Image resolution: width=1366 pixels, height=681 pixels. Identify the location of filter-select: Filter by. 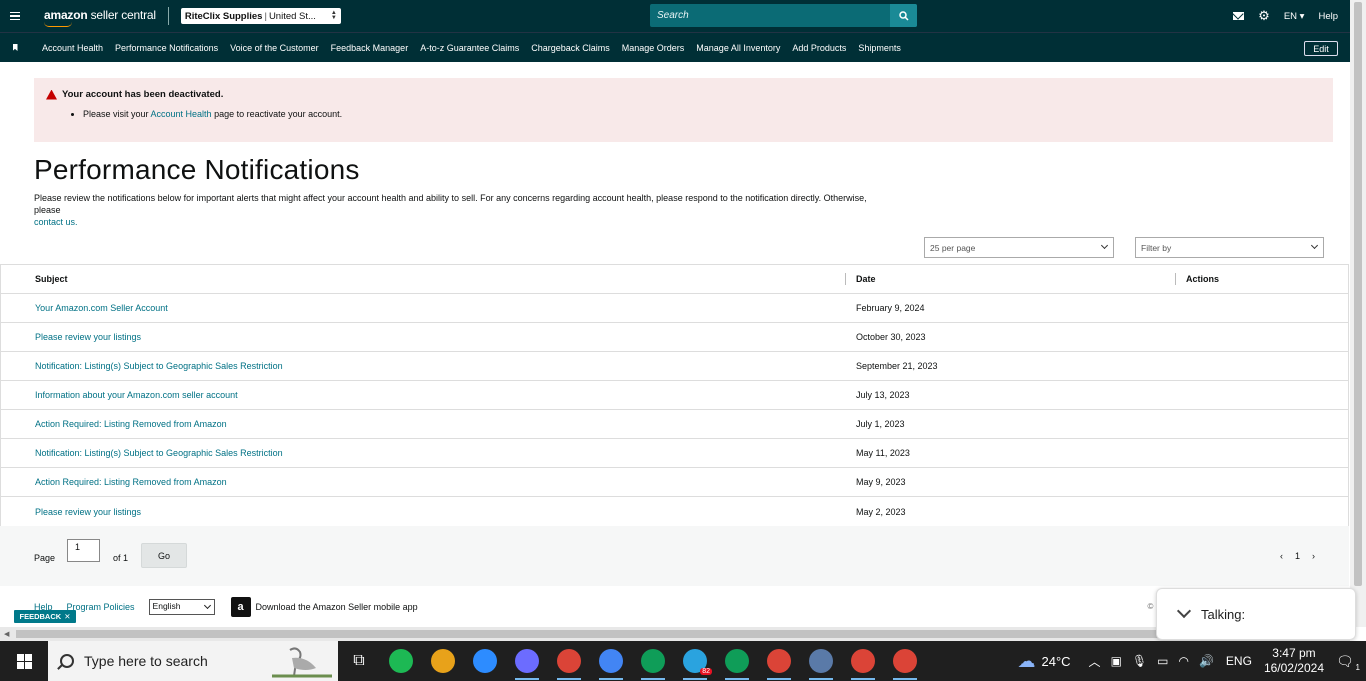
(1229, 247).